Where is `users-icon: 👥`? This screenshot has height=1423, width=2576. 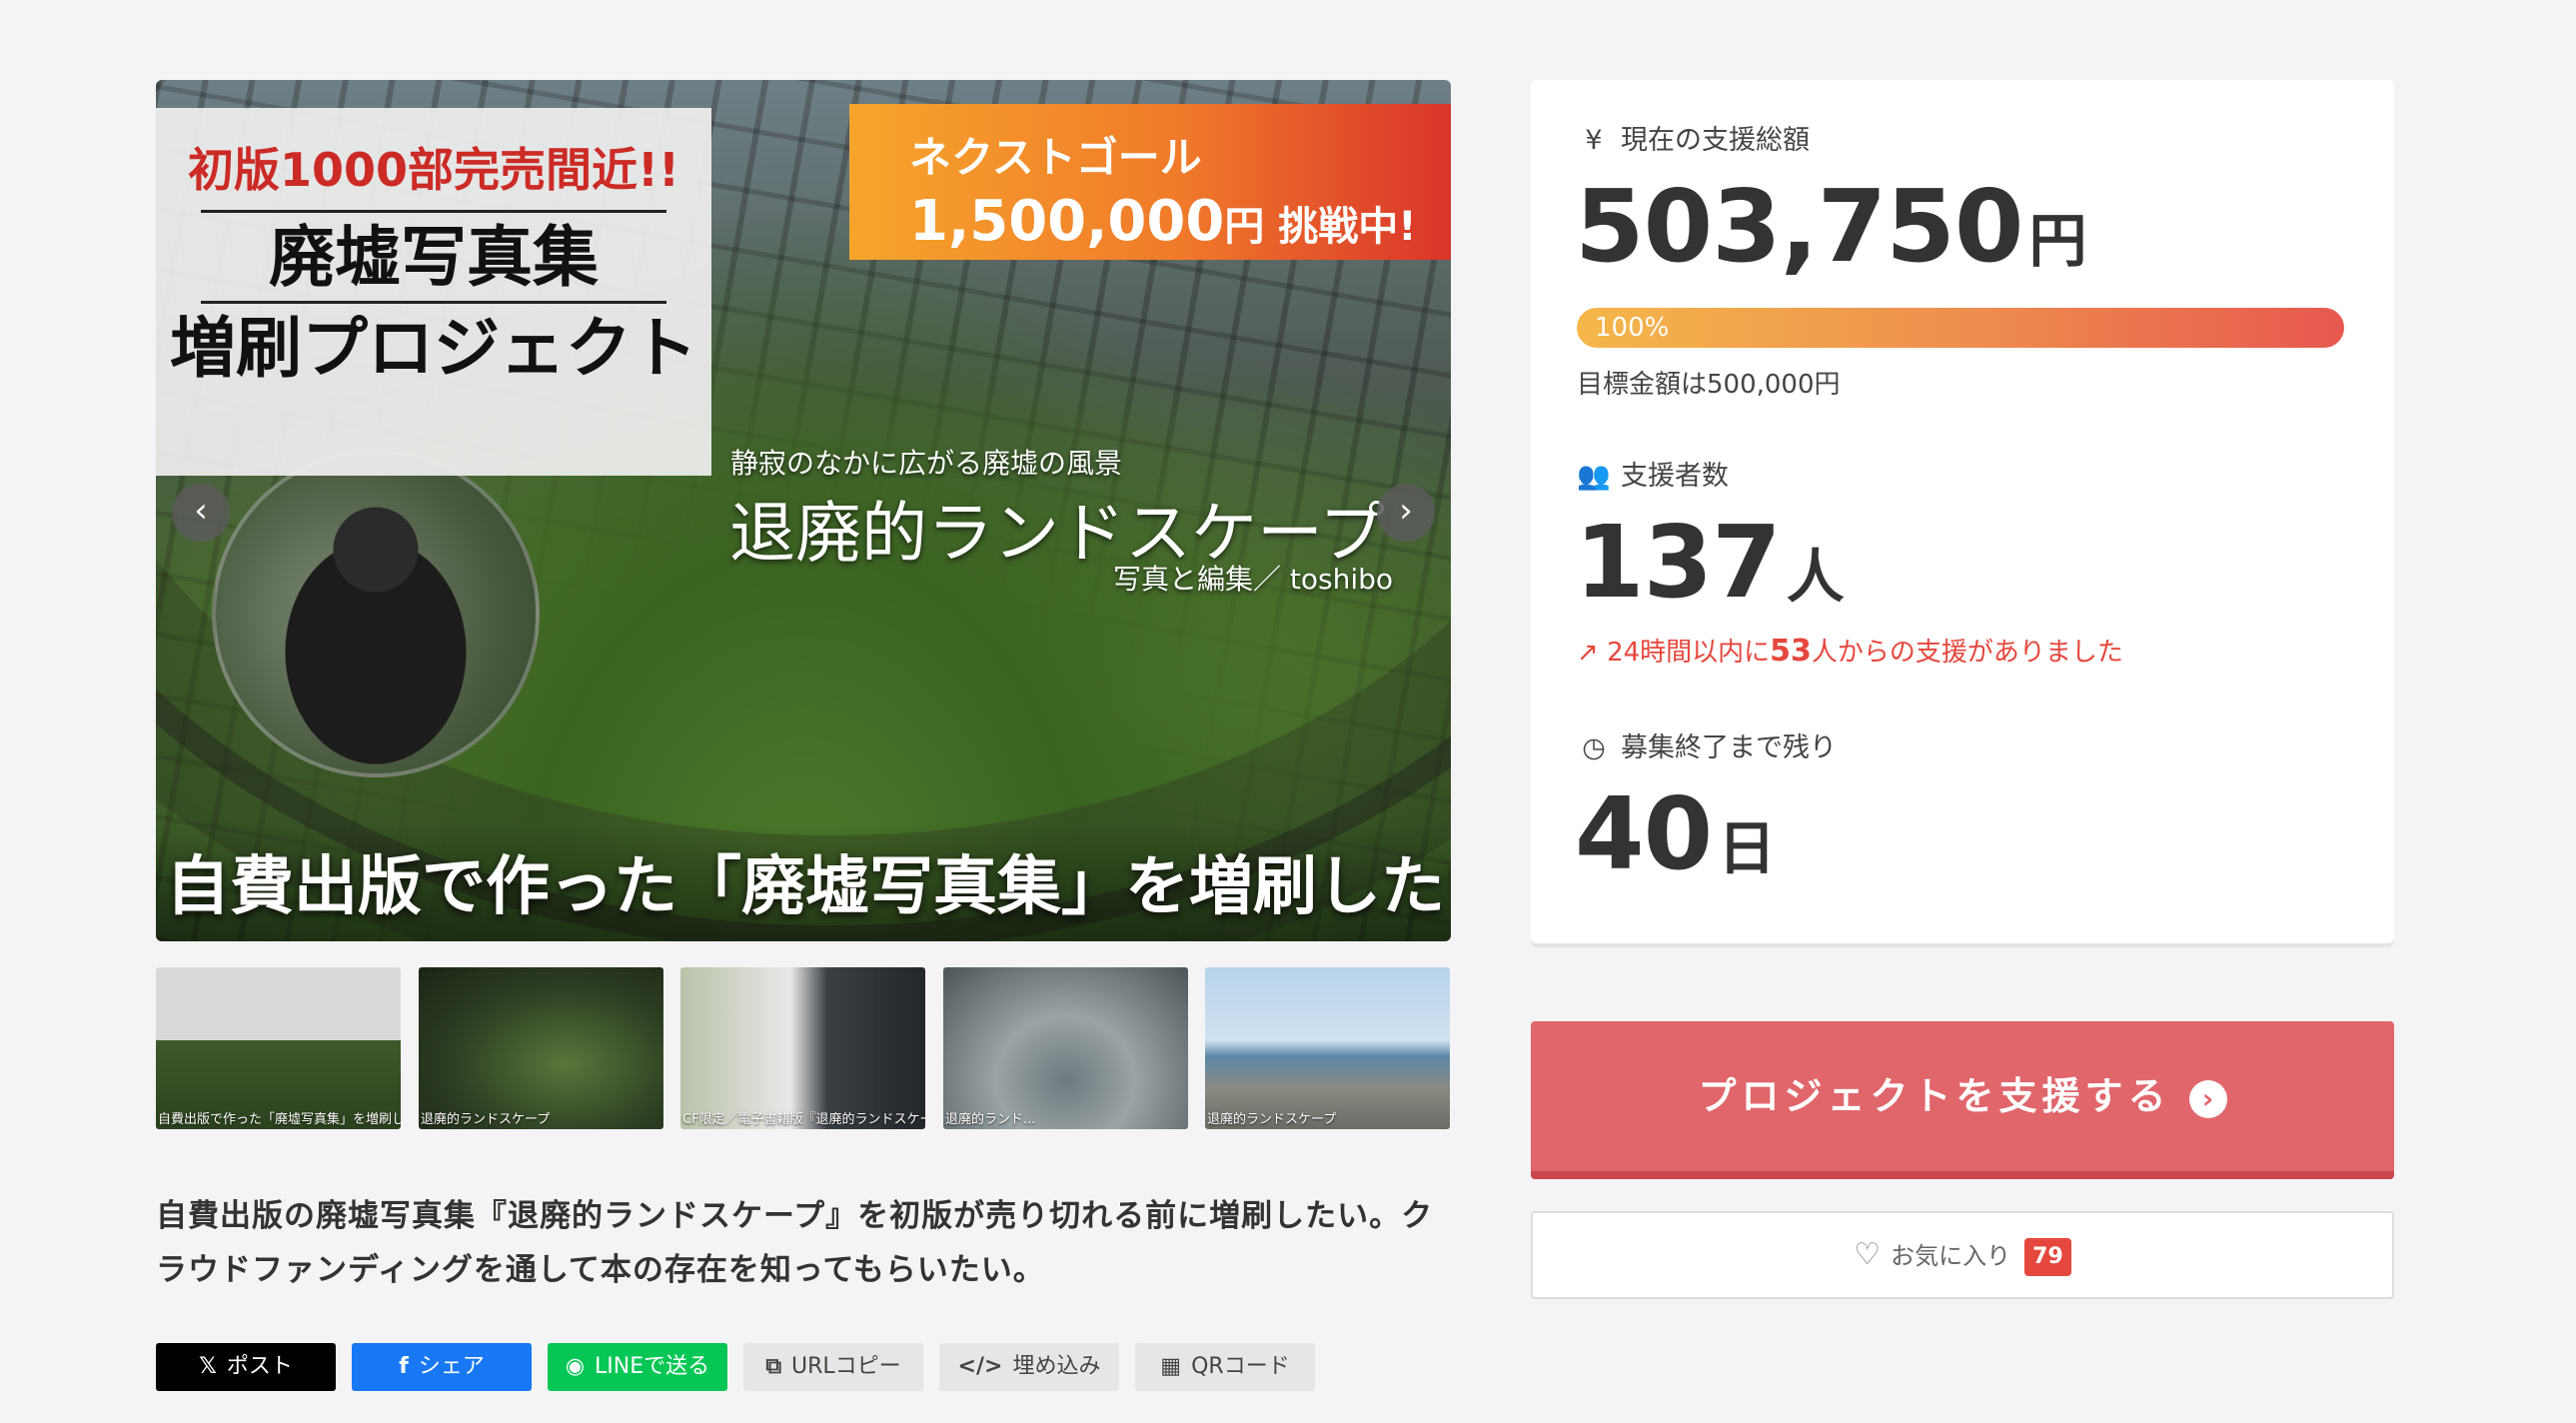 users-icon: 👥 is located at coordinates (1594, 477).